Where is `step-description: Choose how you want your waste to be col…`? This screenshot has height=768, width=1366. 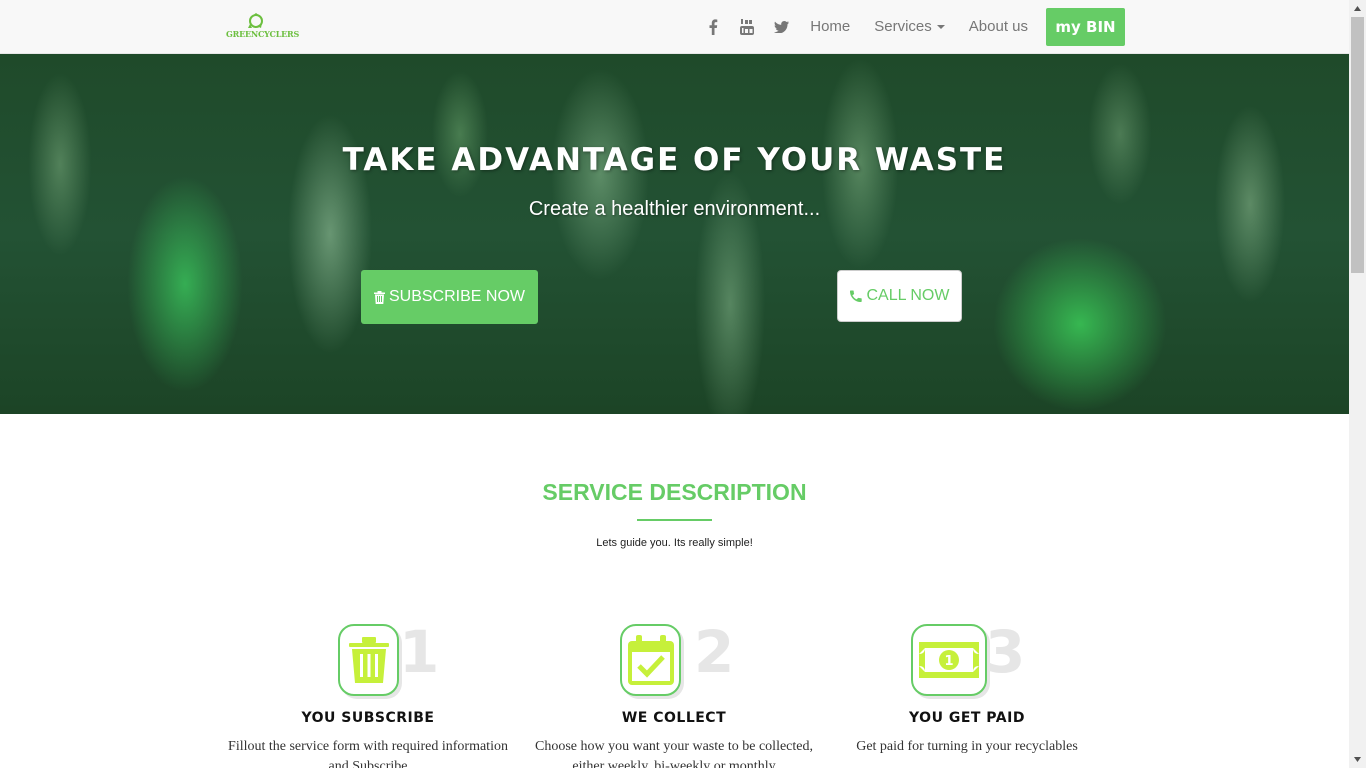
step-description: Choose how you want your waste to be col… is located at coordinates (674, 753).